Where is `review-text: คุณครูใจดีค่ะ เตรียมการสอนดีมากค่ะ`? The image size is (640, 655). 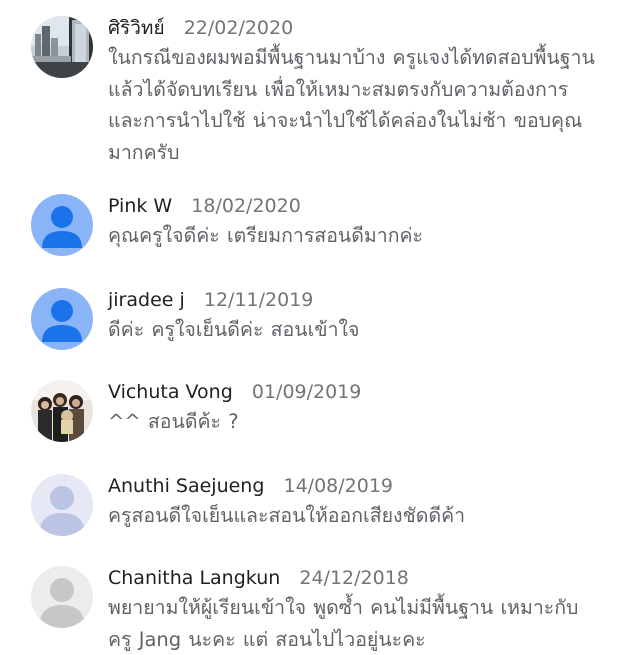 review-text: คุณครูใจดีค่ะ เตรียมการสอนดีมากค่ะ is located at coordinates (369, 236).